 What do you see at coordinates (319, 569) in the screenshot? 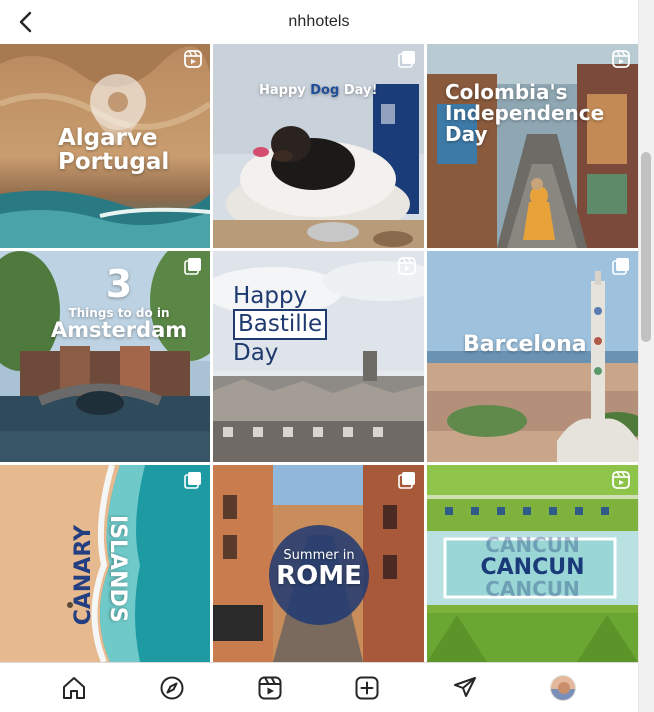
I see `post-caption: Summer in ROME` at bounding box center [319, 569].